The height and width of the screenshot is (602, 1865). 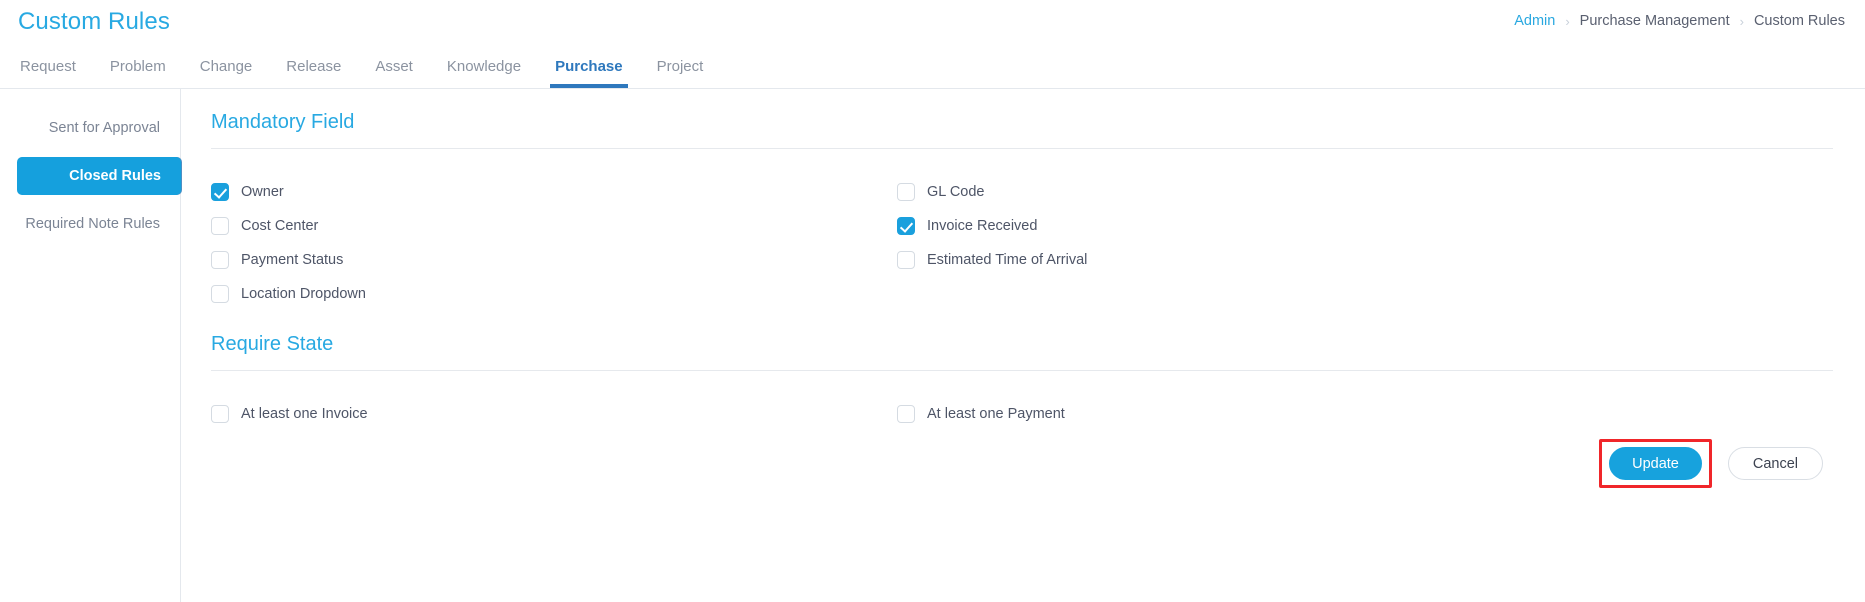 I want to click on checkbox-estimated-time-of-arrival, so click(x=906, y=260).